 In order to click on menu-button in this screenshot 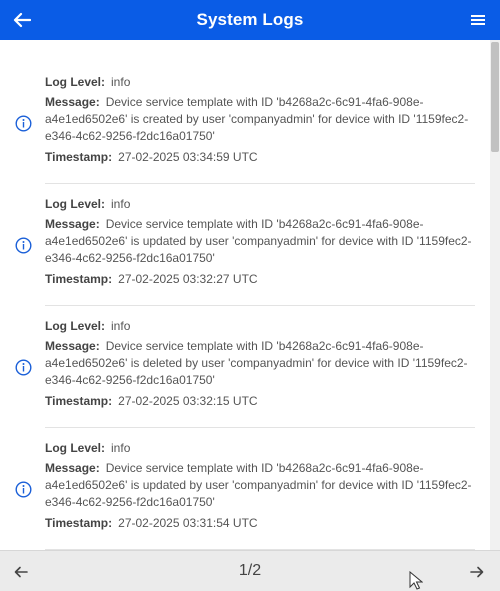, I will do `click(478, 20)`.